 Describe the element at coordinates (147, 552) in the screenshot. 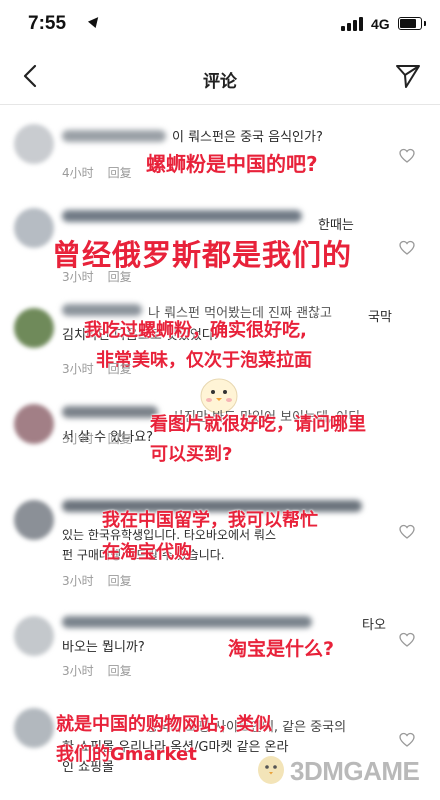

I see `caption-overlay: 在淘宝代购` at that location.